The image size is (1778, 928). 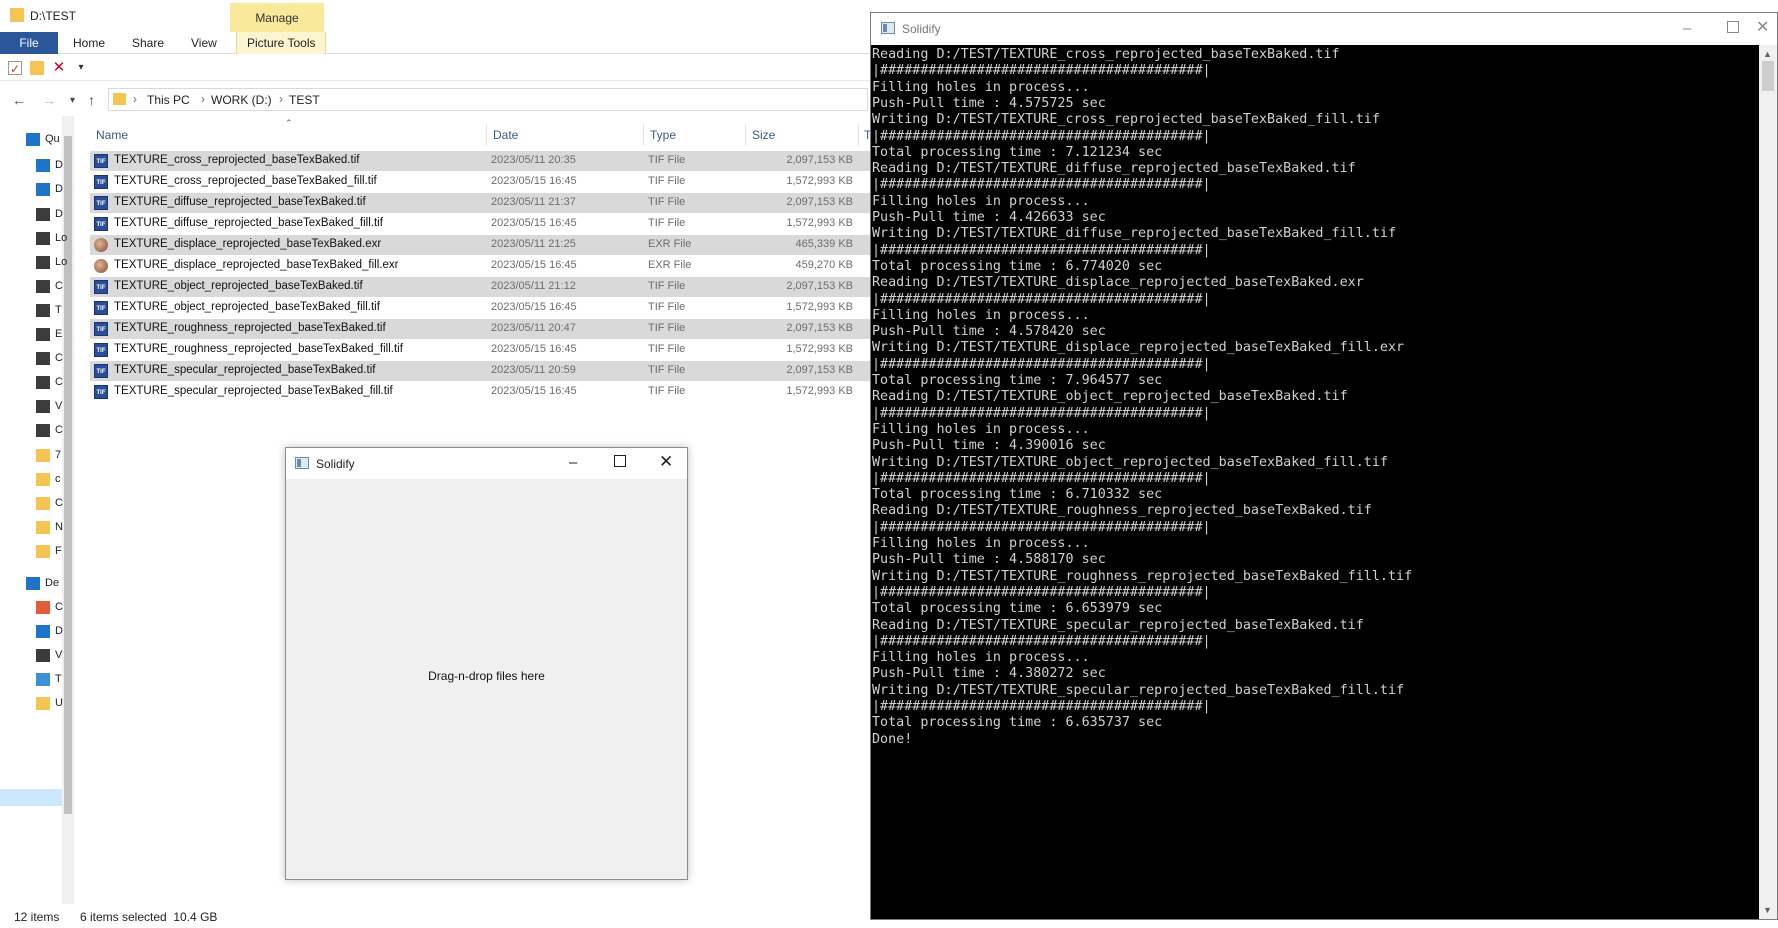 What do you see at coordinates (59, 67) in the screenshot?
I see `delete-icon: ✕` at bounding box center [59, 67].